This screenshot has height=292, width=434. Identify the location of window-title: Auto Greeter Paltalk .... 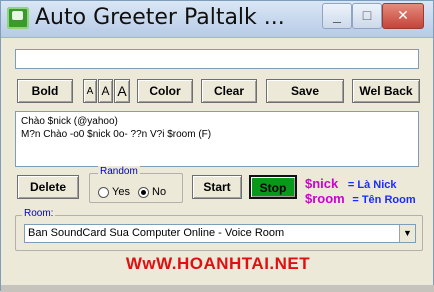
(160, 17).